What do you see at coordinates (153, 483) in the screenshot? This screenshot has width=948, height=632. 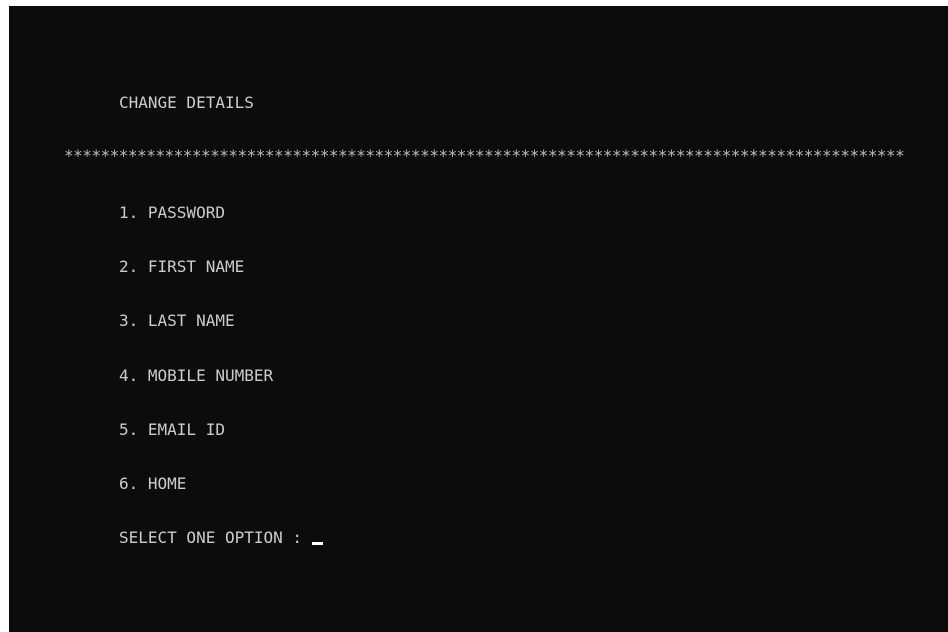 I see `menu-item-home: 6. HOME` at bounding box center [153, 483].